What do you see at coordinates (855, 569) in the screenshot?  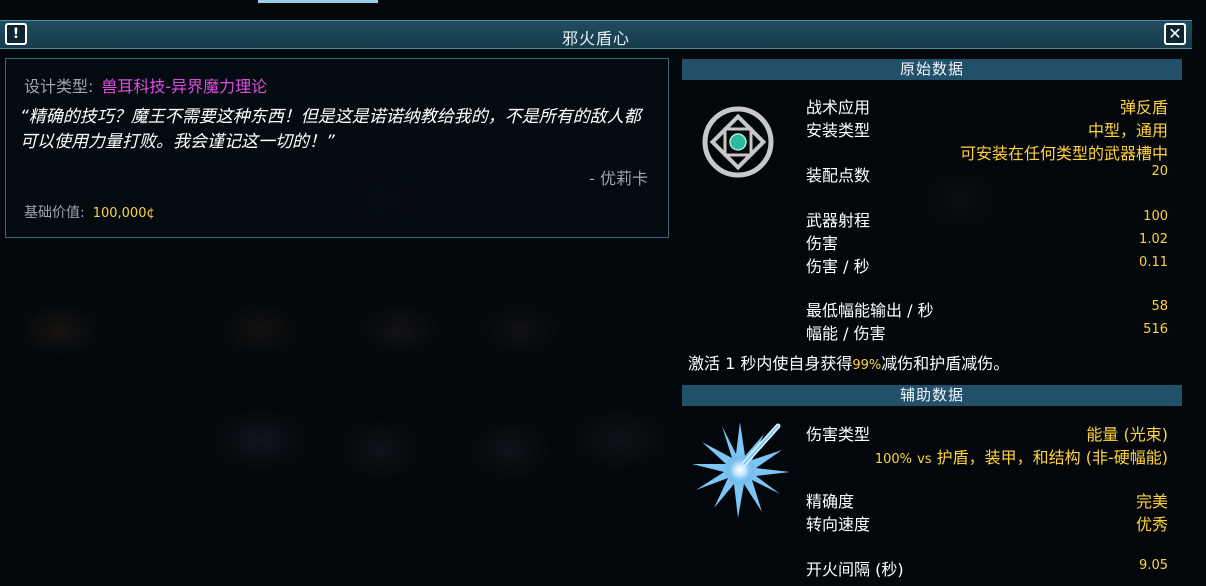 I see `refire-label: 开火间隔 (秒)` at bounding box center [855, 569].